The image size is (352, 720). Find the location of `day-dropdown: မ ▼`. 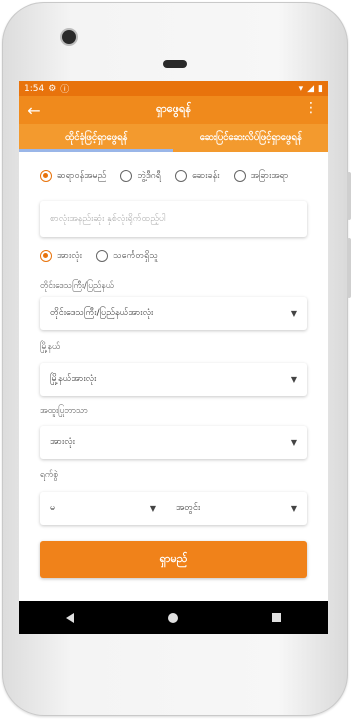

day-dropdown: မ ▼ is located at coordinates (103, 508).